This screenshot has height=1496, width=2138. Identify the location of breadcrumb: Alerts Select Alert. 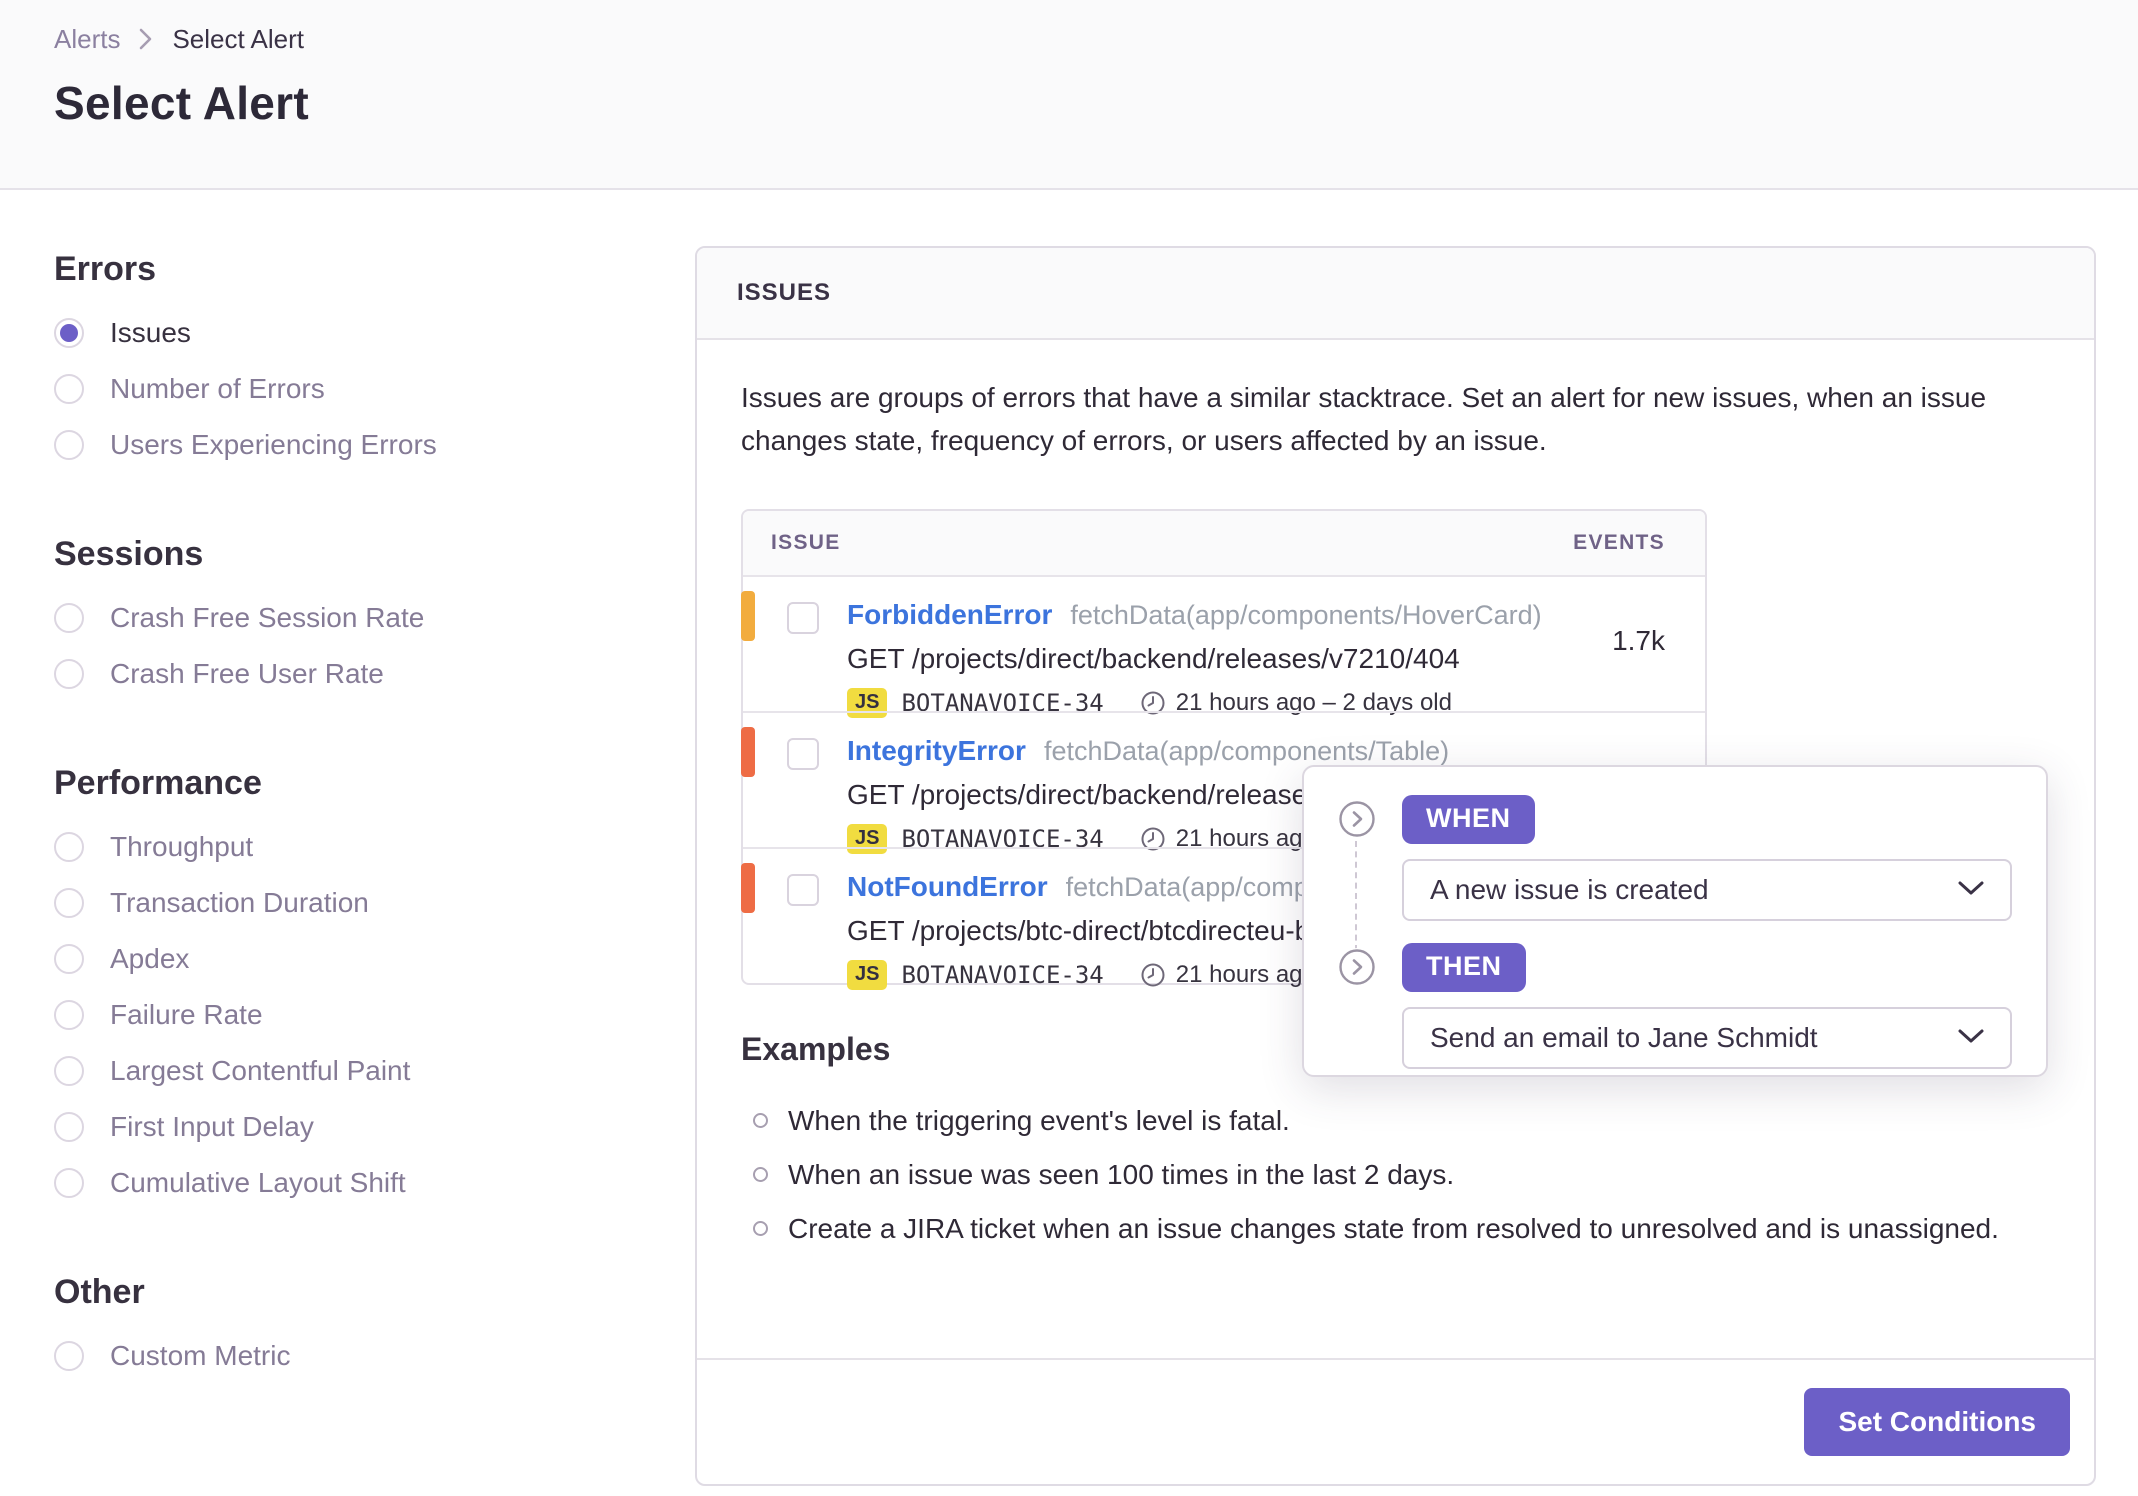
(1096, 39).